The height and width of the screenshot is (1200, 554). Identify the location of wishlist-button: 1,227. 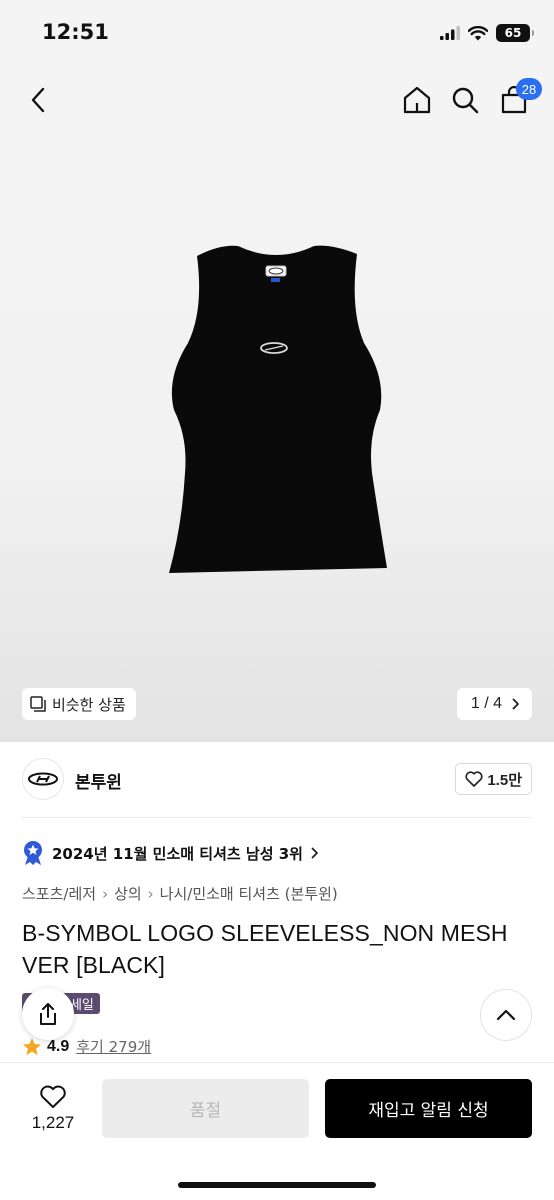
(53, 1109).